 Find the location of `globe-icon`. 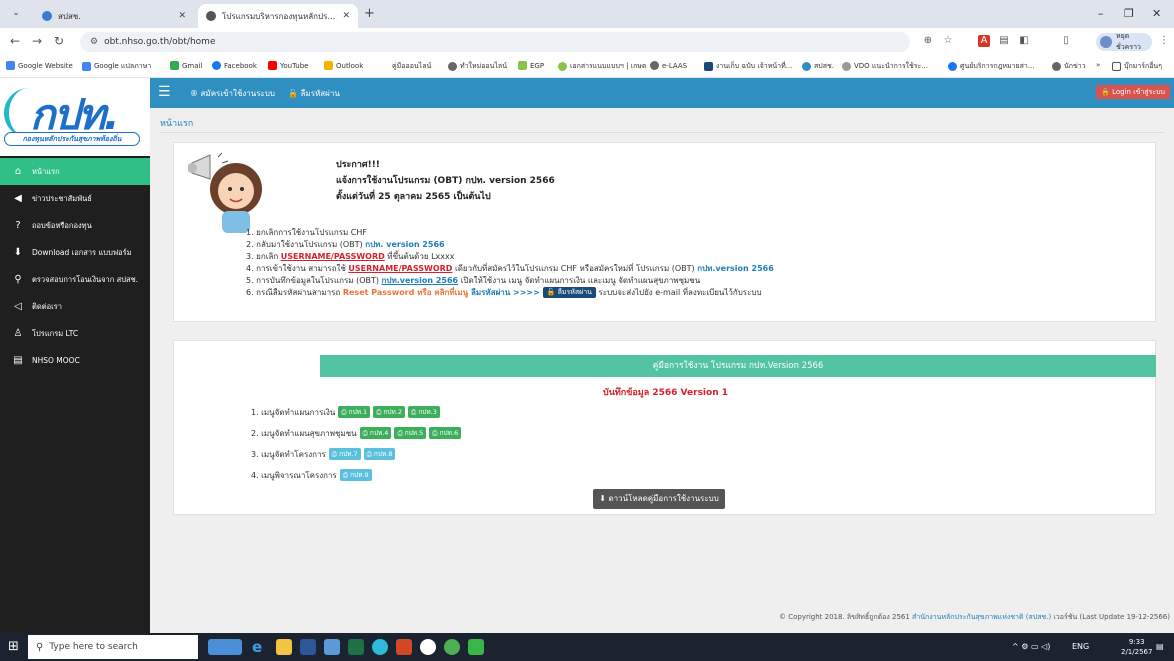

globe-icon is located at coordinates (452, 66).